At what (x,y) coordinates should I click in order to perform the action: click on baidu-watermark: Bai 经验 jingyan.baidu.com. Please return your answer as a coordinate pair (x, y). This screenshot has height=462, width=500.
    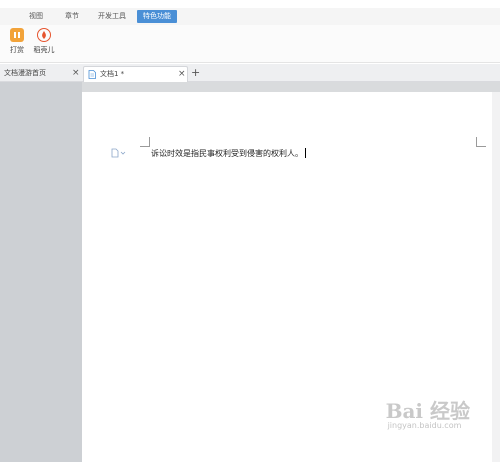
    Looking at the image, I should click on (427, 412).